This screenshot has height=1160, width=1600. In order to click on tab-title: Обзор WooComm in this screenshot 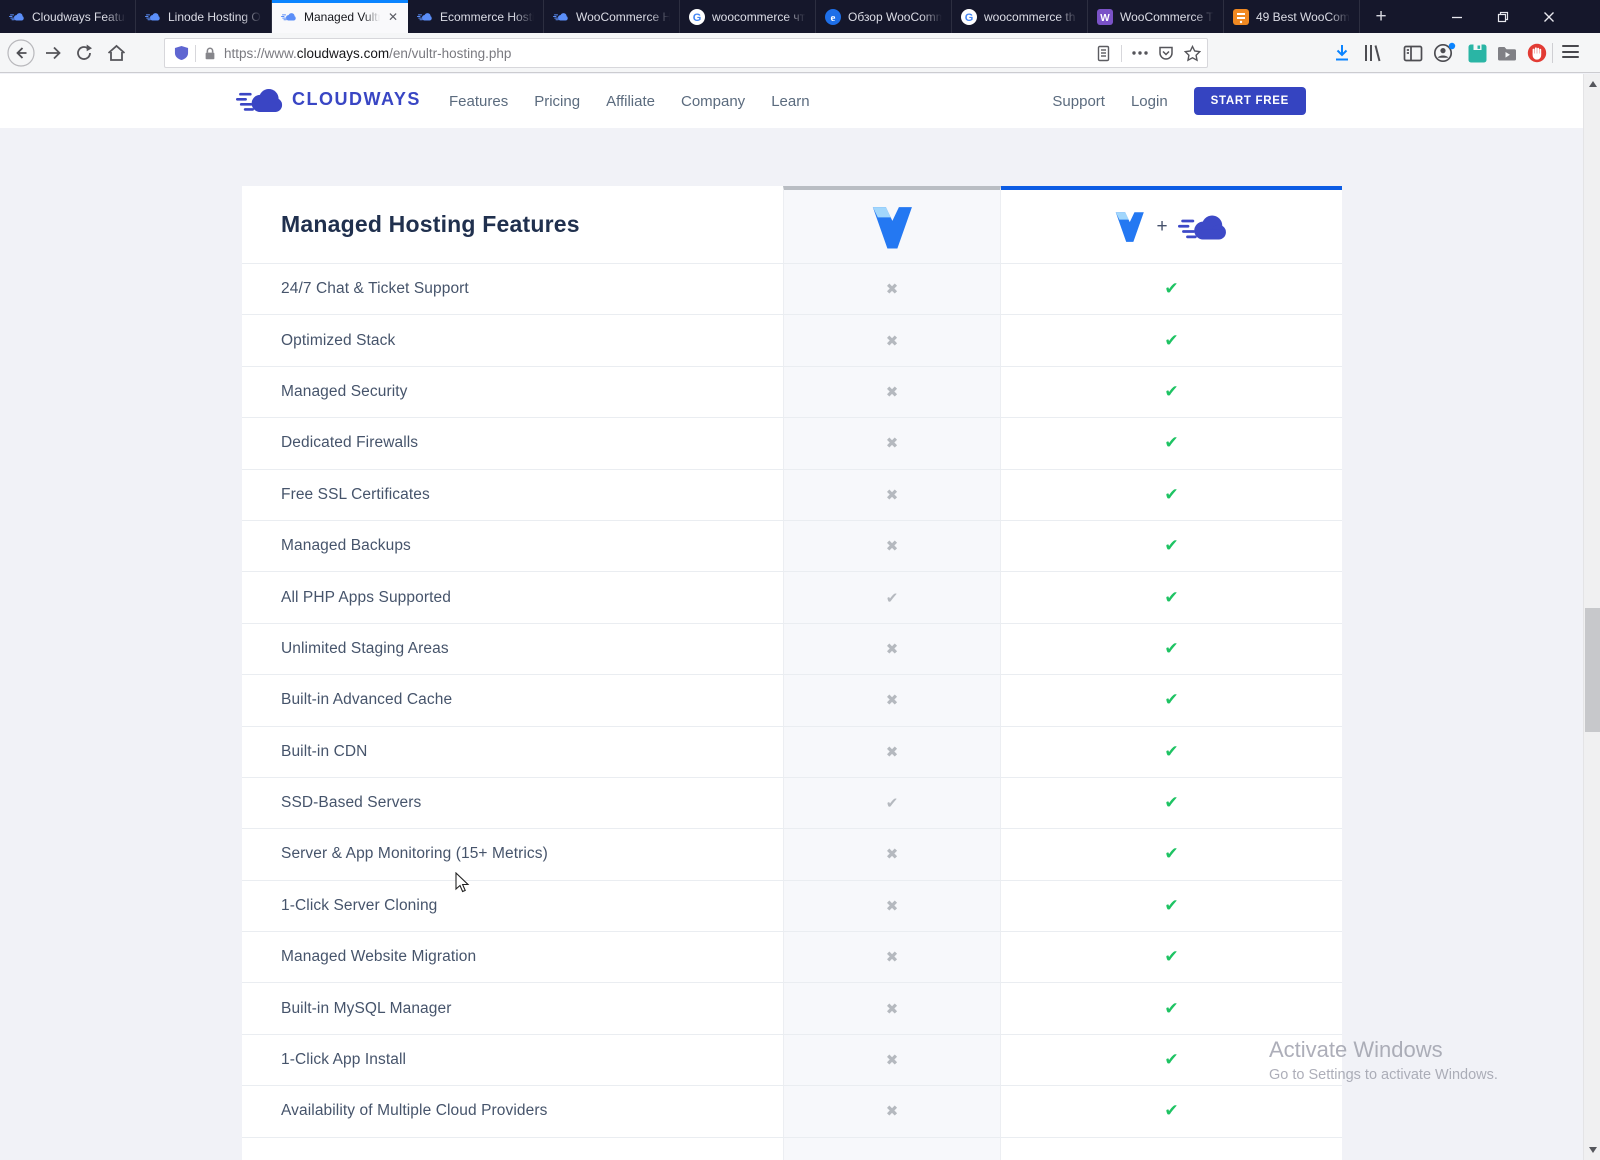, I will do `click(895, 16)`.